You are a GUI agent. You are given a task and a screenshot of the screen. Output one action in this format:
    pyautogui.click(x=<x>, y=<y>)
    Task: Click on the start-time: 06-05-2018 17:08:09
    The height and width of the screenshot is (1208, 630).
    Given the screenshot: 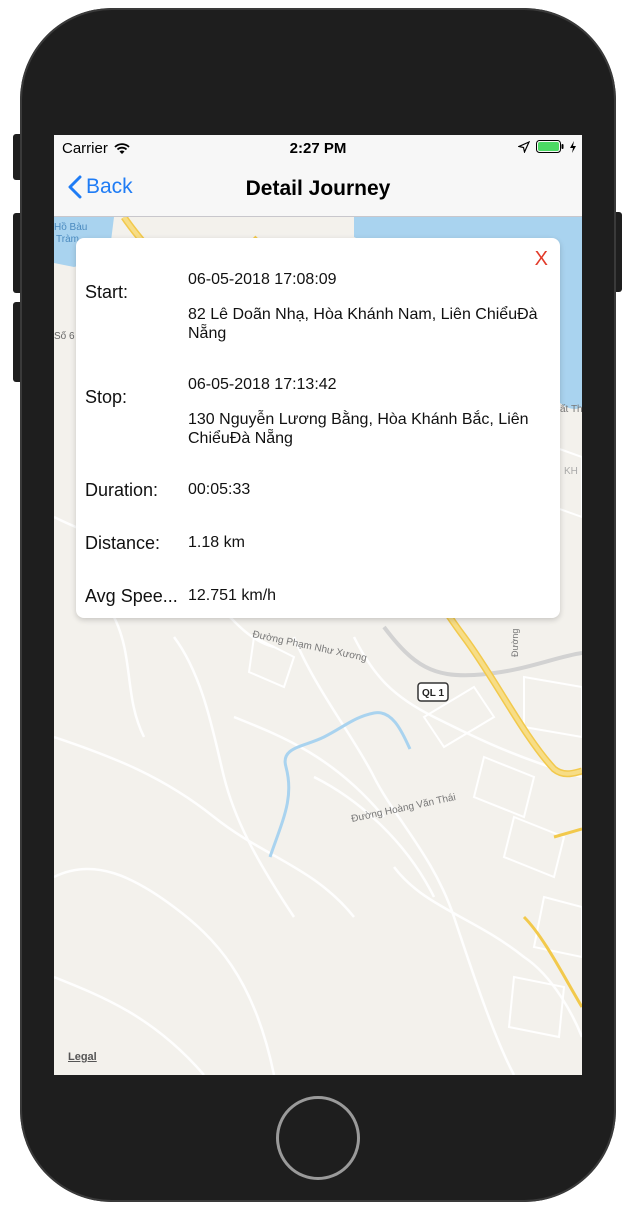 What is the action you would take?
    pyautogui.click(x=262, y=279)
    